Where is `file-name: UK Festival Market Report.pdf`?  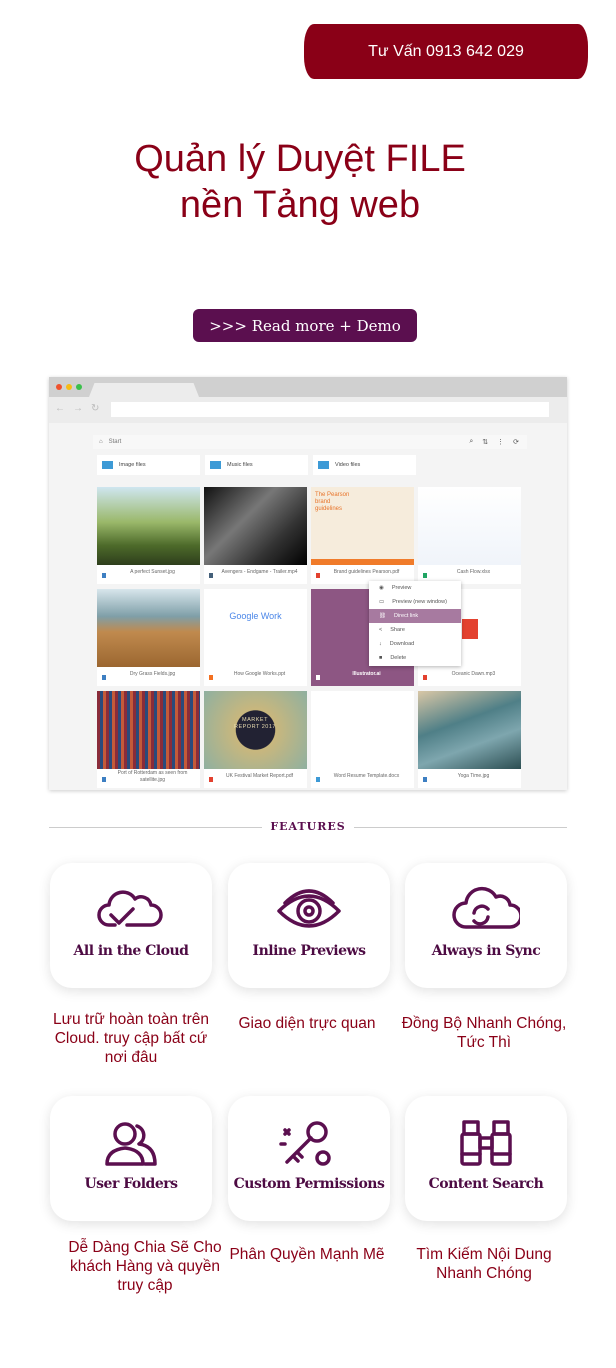
file-name: UK Festival Market Report.pdf is located at coordinates (259, 776).